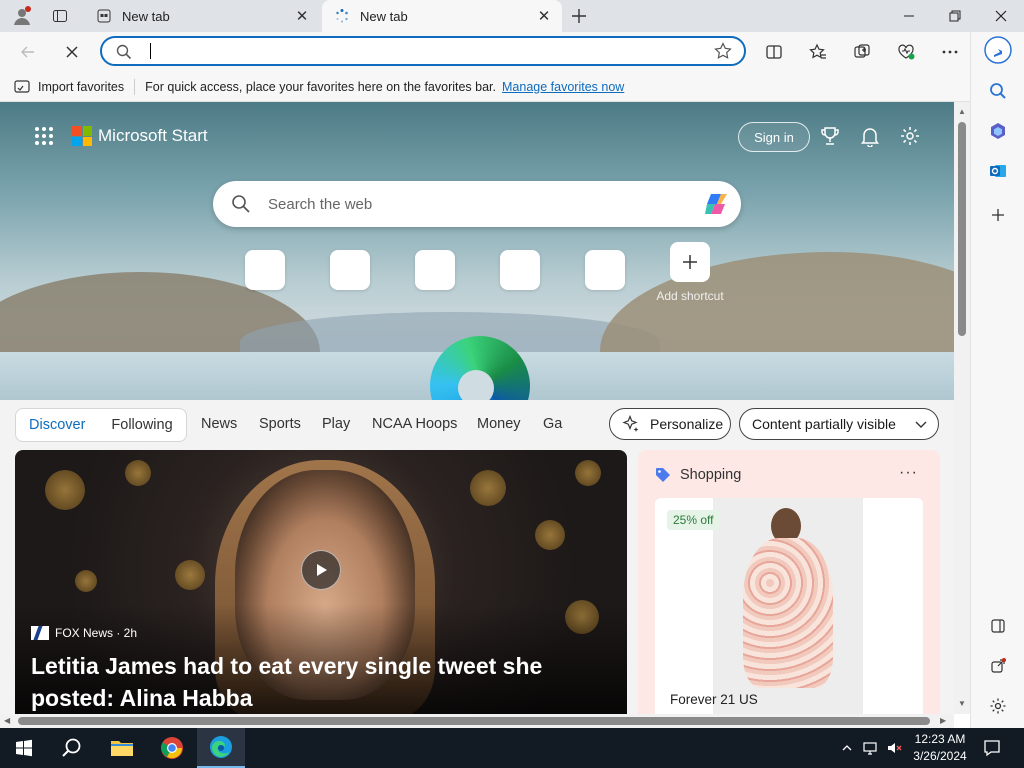 This screenshot has height=768, width=1024. I want to click on scroll-right-arrow-icon: ▶, so click(943, 720).